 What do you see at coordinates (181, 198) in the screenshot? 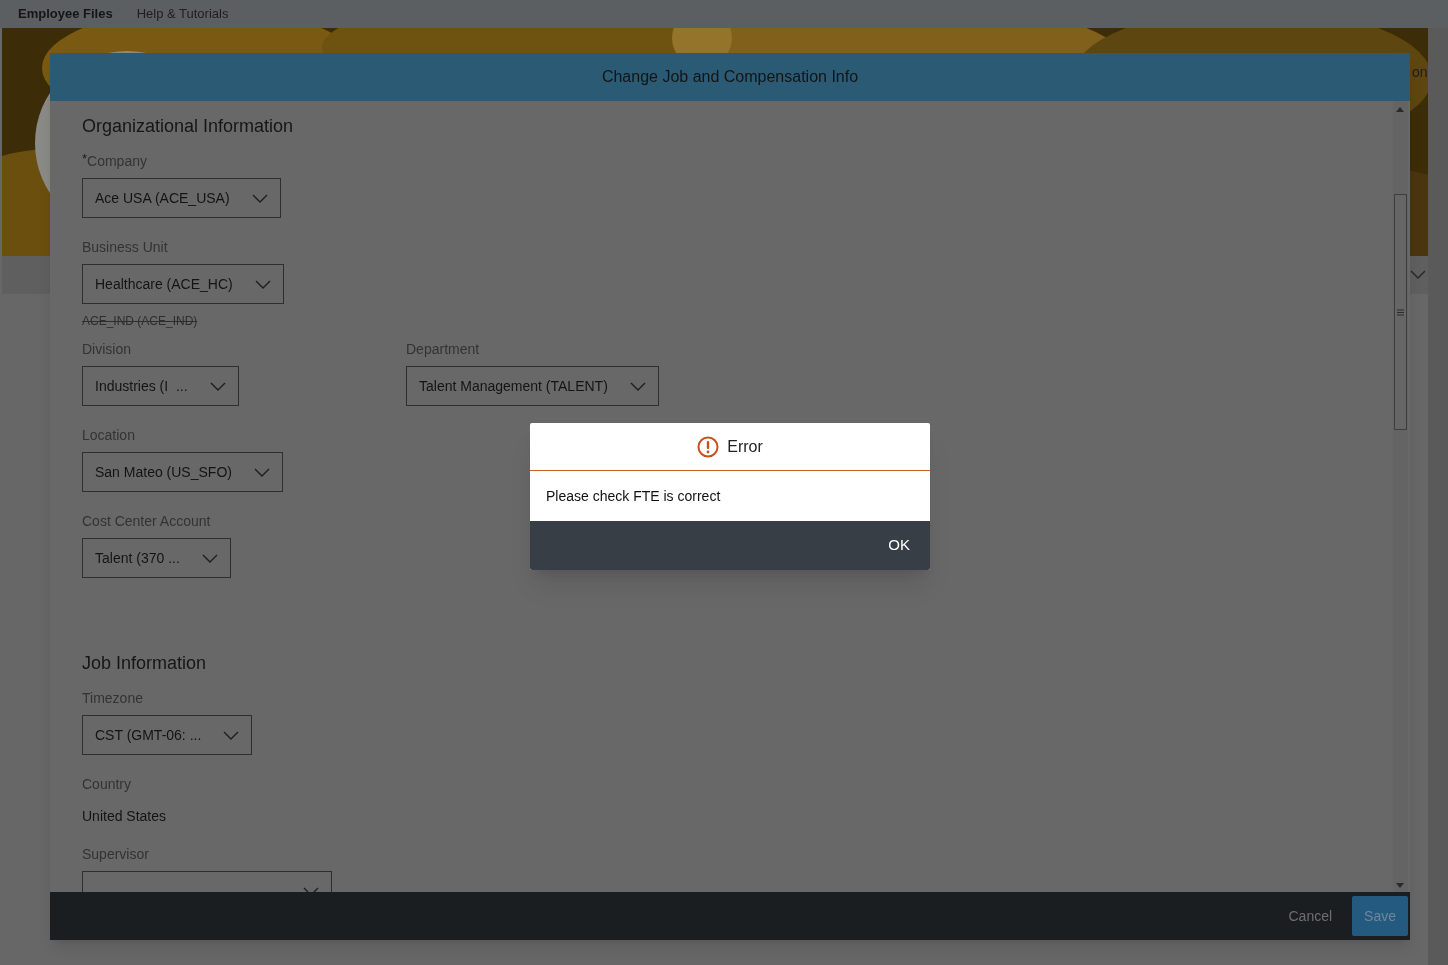
I see `dropdown: Ace USA (ACE_USA)` at bounding box center [181, 198].